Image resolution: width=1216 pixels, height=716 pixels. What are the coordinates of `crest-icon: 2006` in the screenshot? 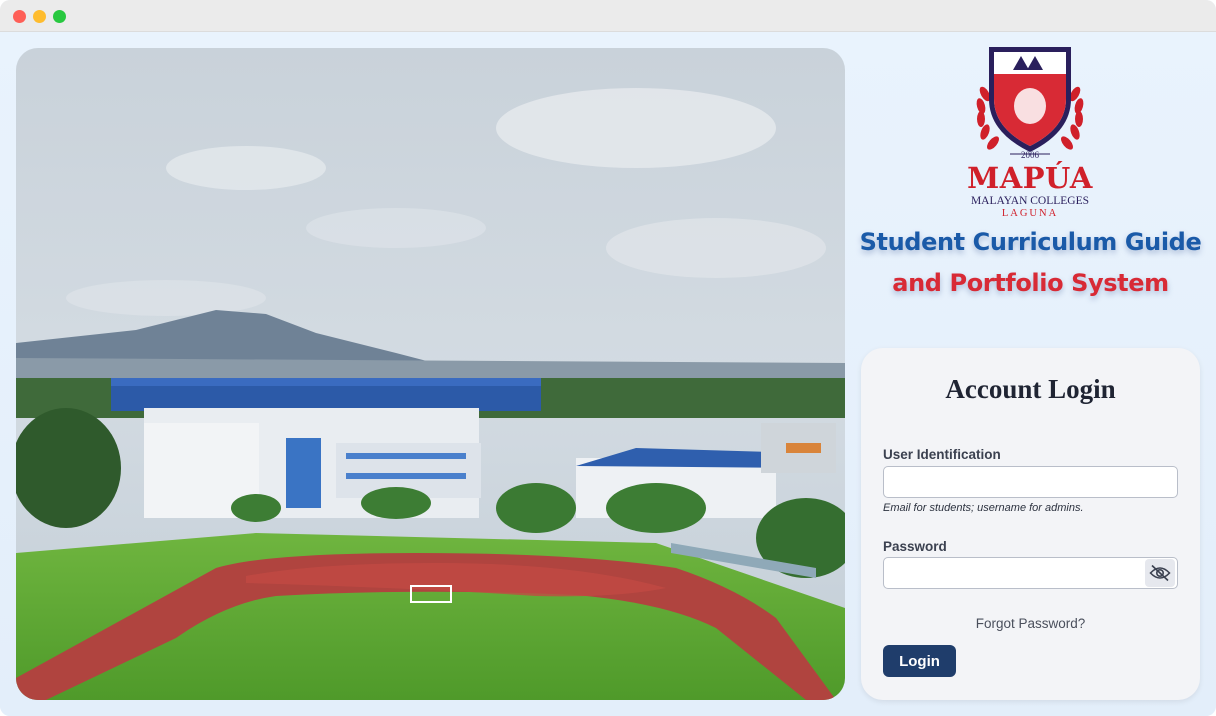 It's located at (1030, 103).